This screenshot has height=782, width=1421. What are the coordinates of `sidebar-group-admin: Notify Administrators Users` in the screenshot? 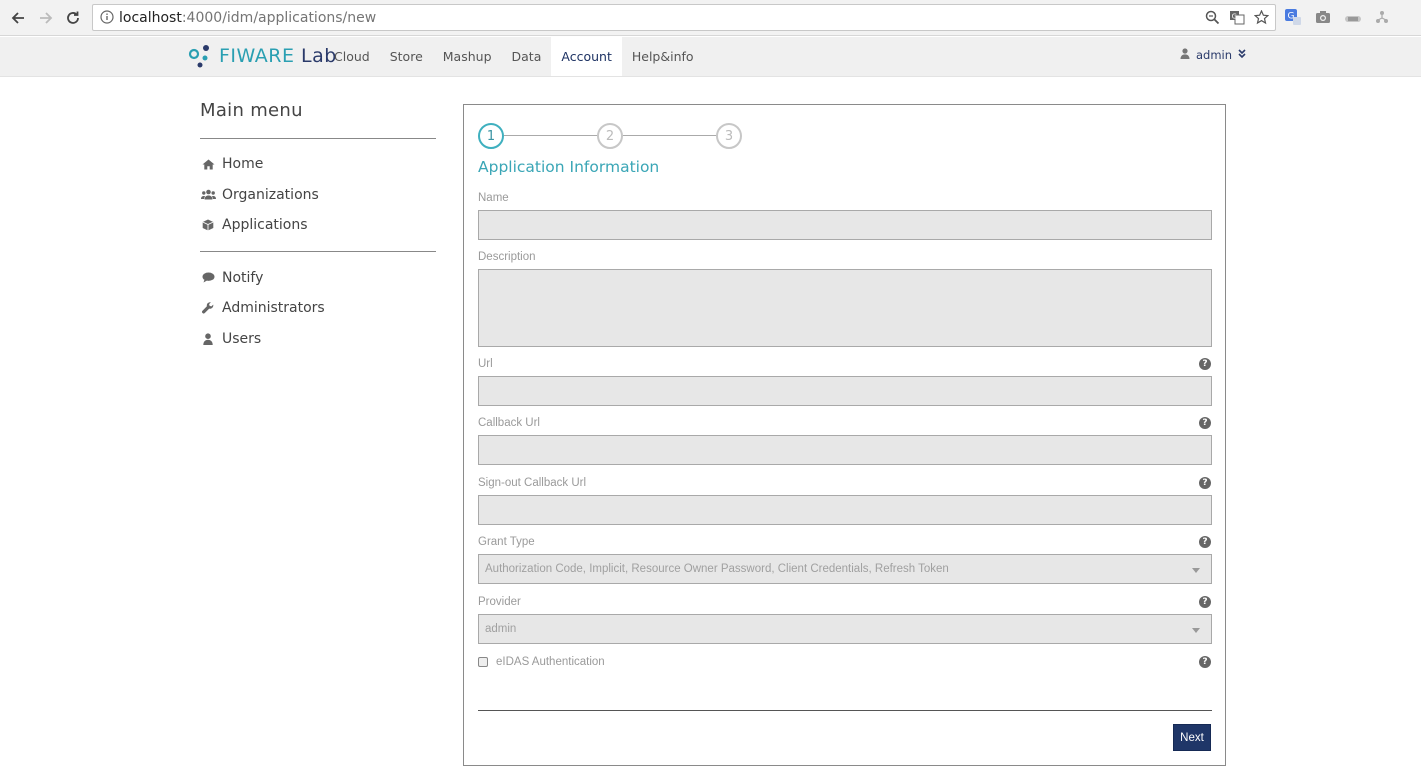 It's located at (318, 307).